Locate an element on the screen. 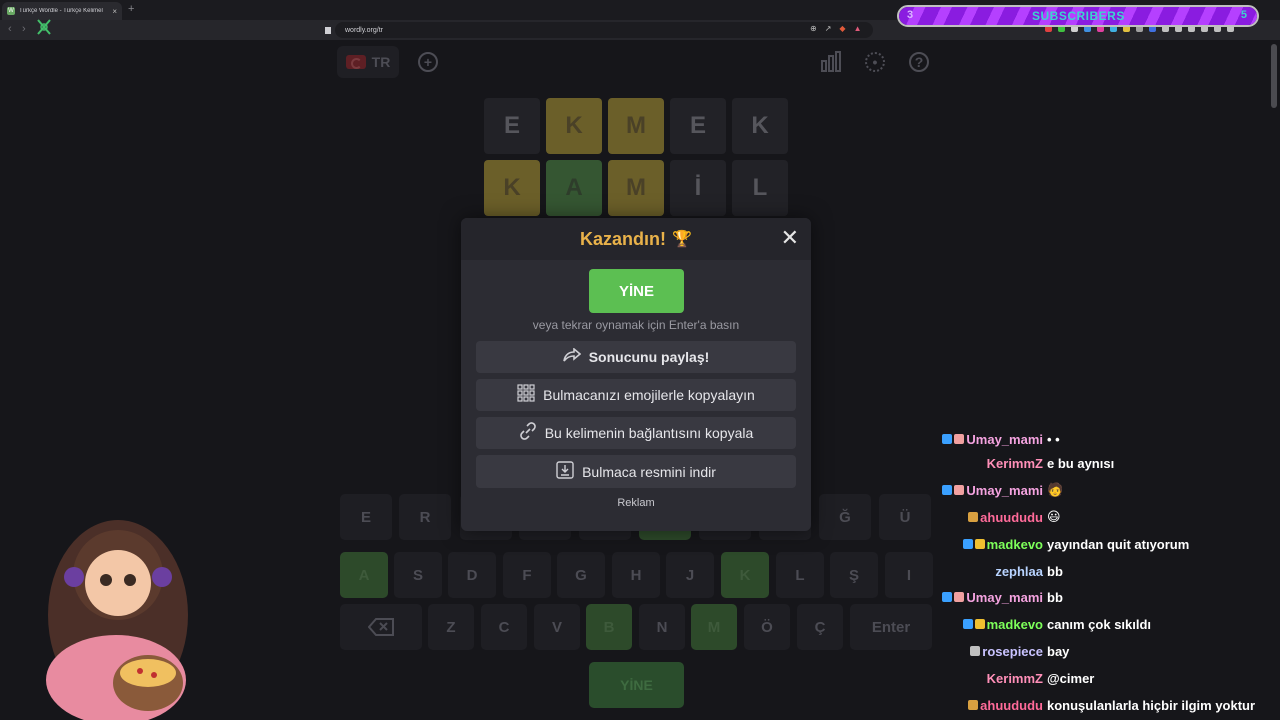  help-button: ? is located at coordinates (919, 62).